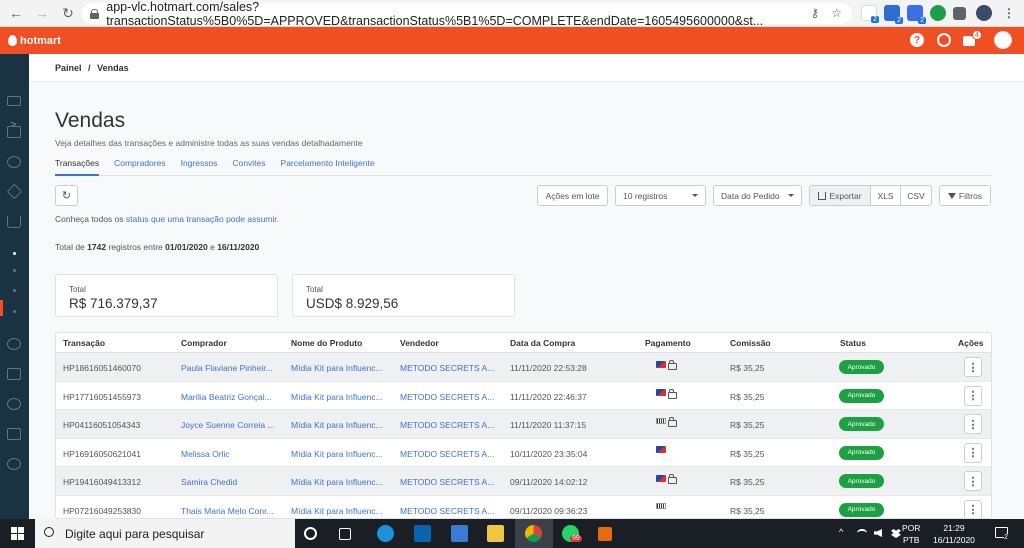 This screenshot has width=1024, height=548. I want to click on breadcrumb-home: Painel, so click(68, 68).